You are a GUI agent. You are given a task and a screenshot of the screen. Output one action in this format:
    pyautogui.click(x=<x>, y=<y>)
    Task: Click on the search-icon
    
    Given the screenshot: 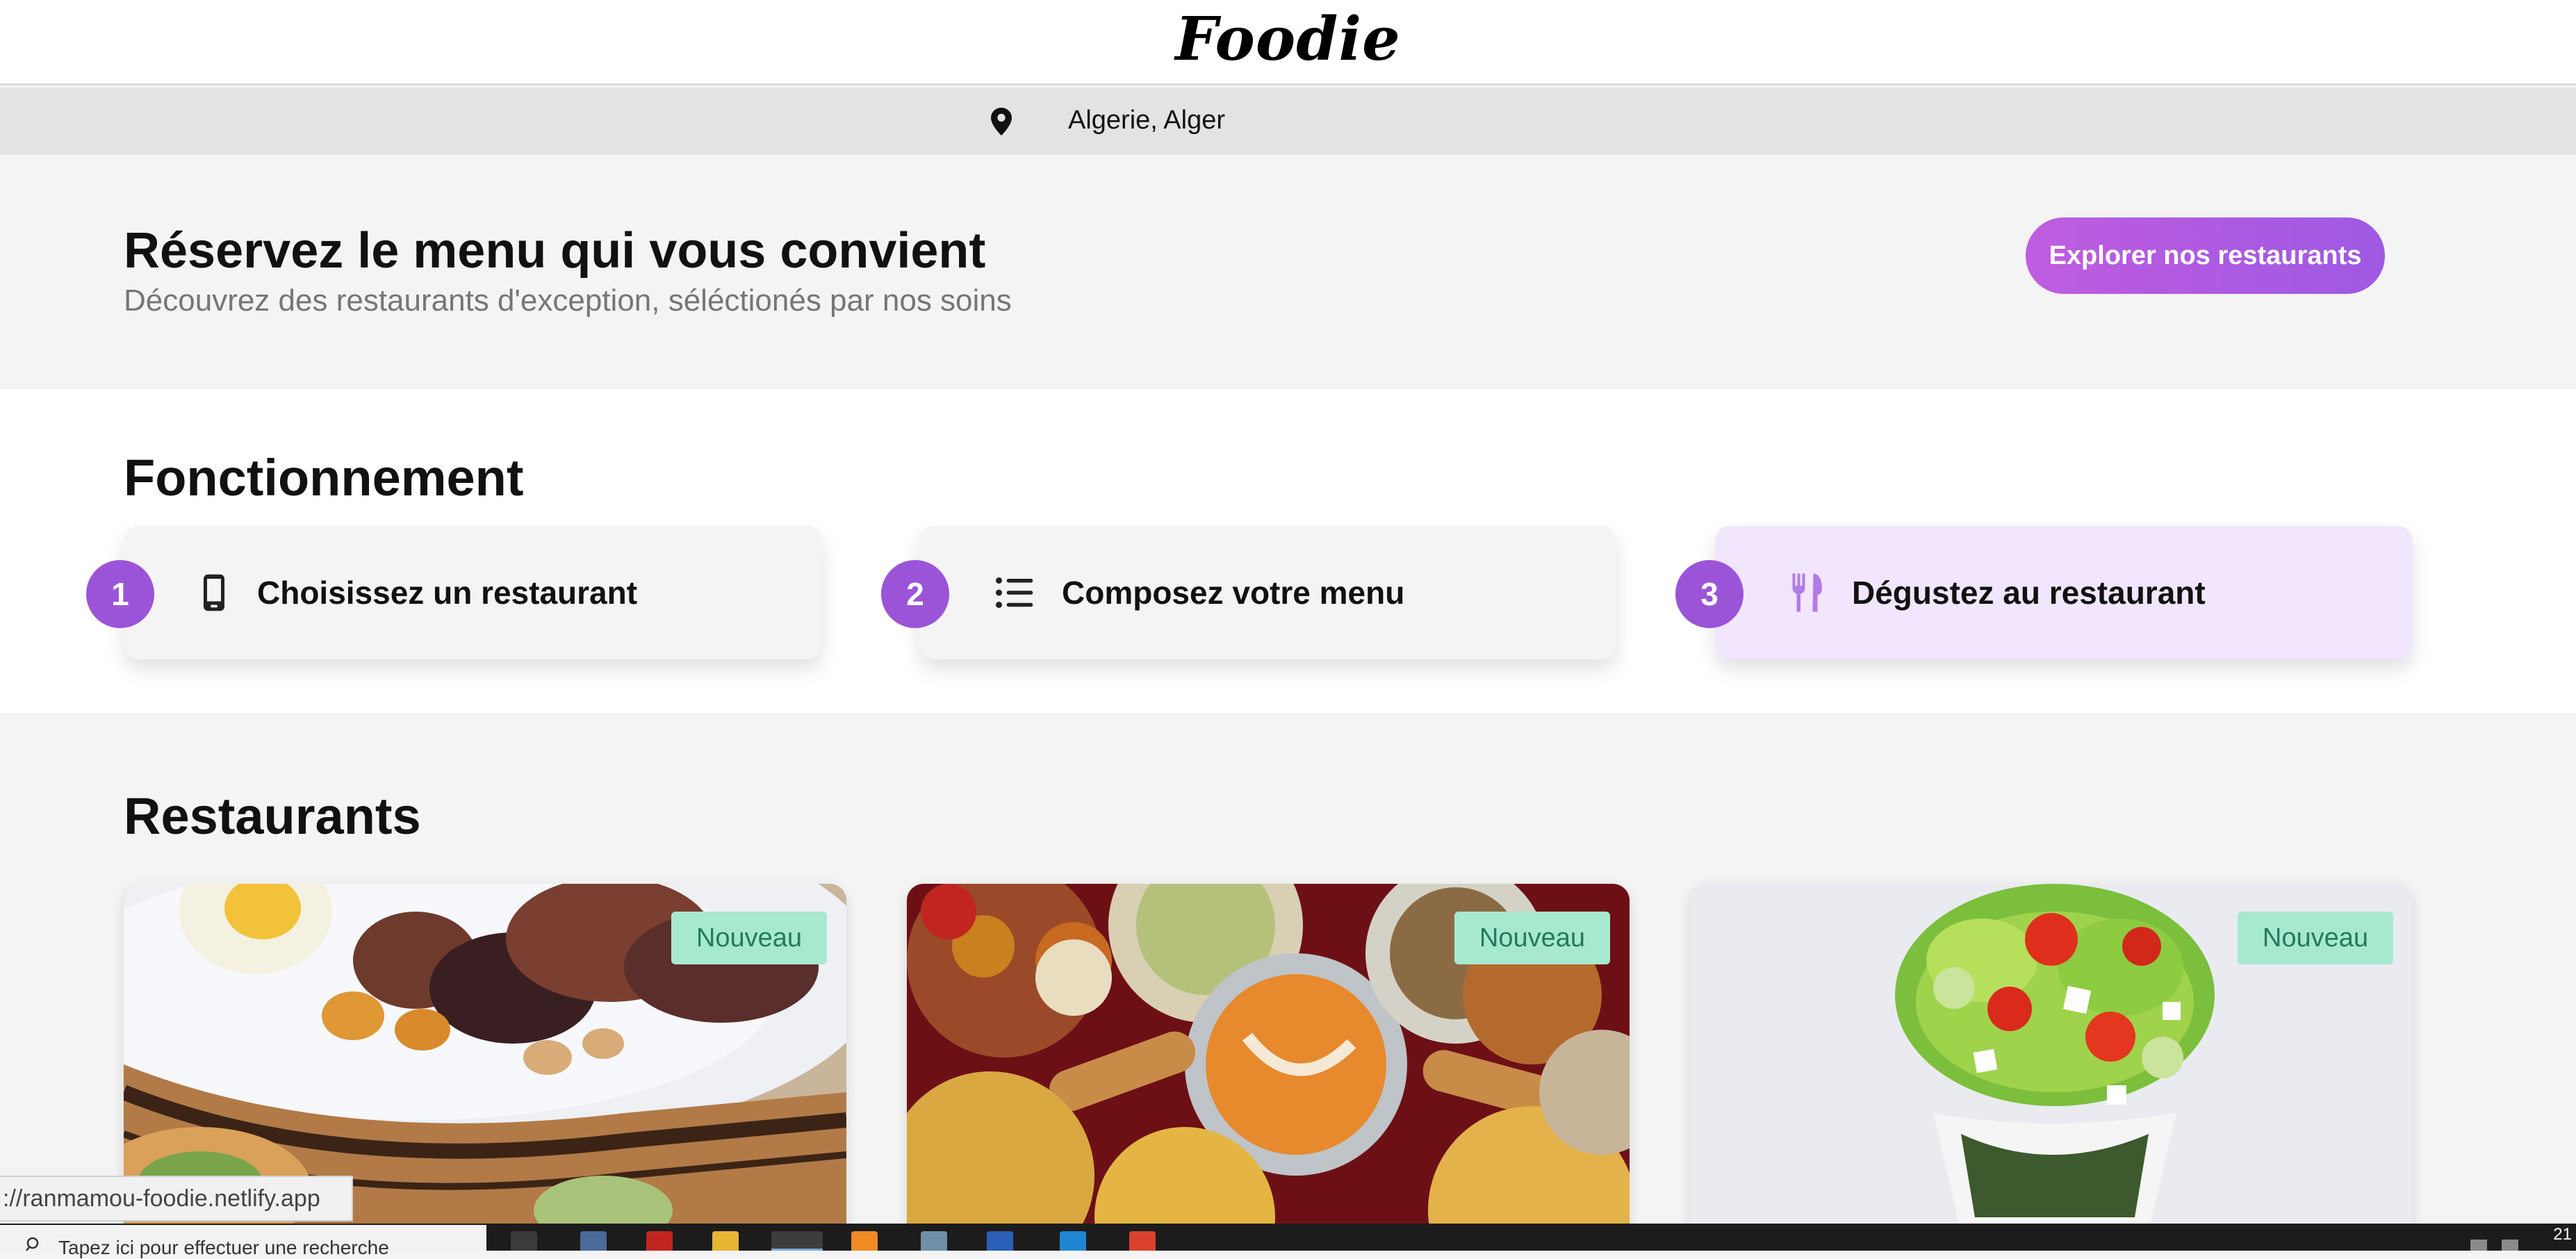 What is the action you would take?
    pyautogui.click(x=32, y=1244)
    